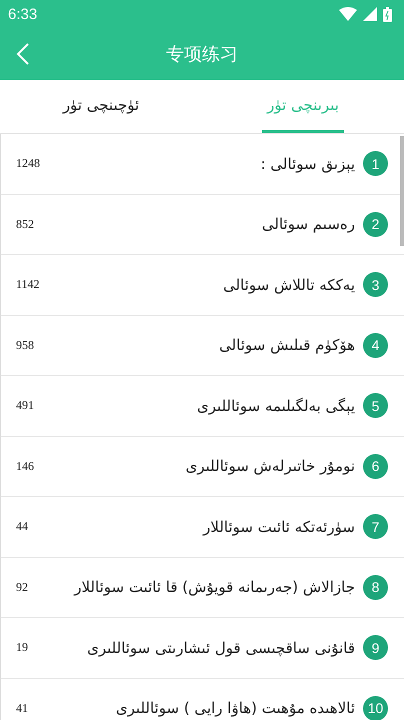  Describe the element at coordinates (22, 587) in the screenshot. I see `question-count: 92` at that location.